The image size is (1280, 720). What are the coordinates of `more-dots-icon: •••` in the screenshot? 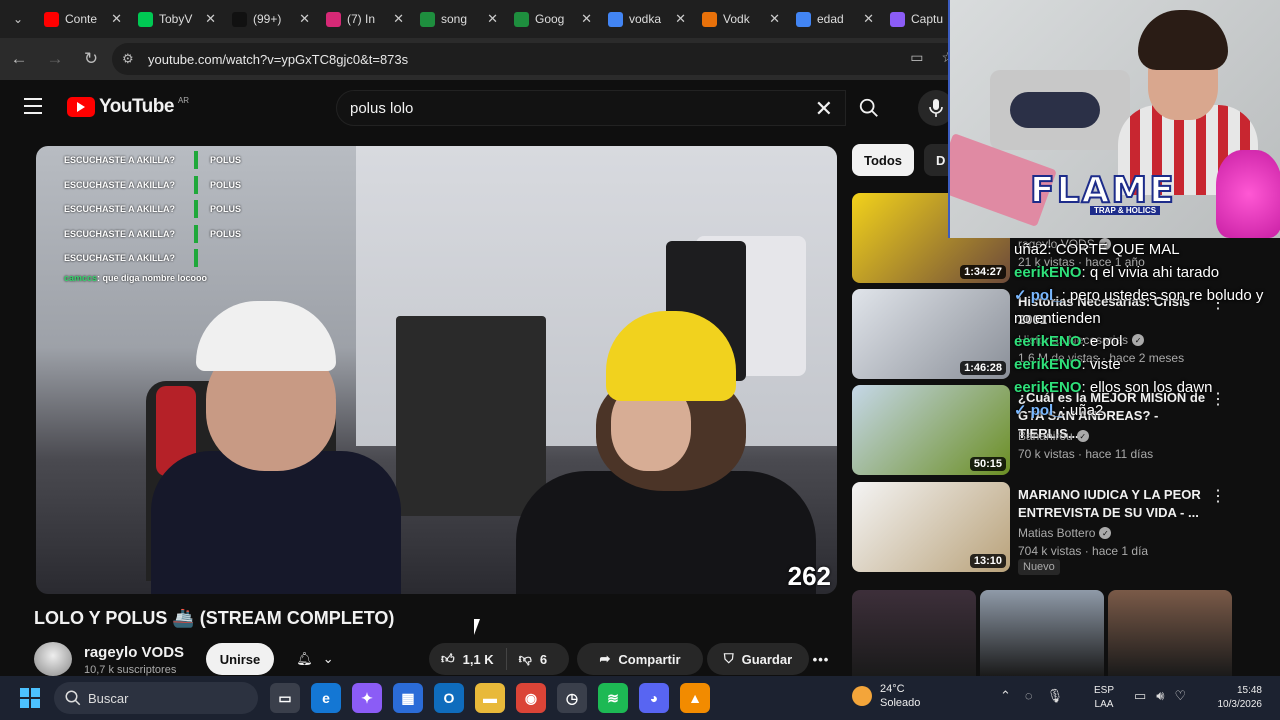 It's located at (821, 659).